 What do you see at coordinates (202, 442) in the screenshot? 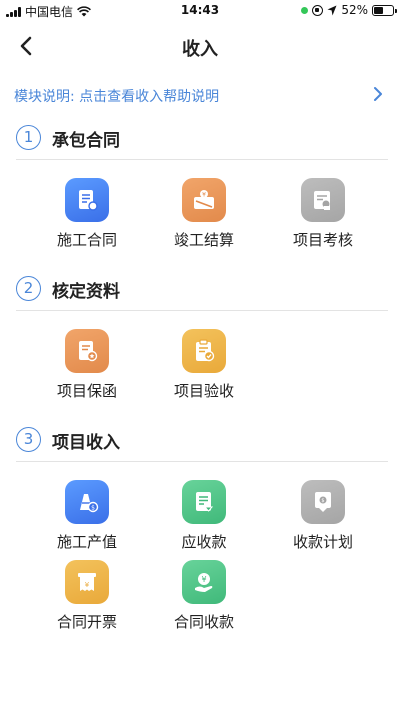
I see `section-header-revenue: 3 项目收入` at bounding box center [202, 442].